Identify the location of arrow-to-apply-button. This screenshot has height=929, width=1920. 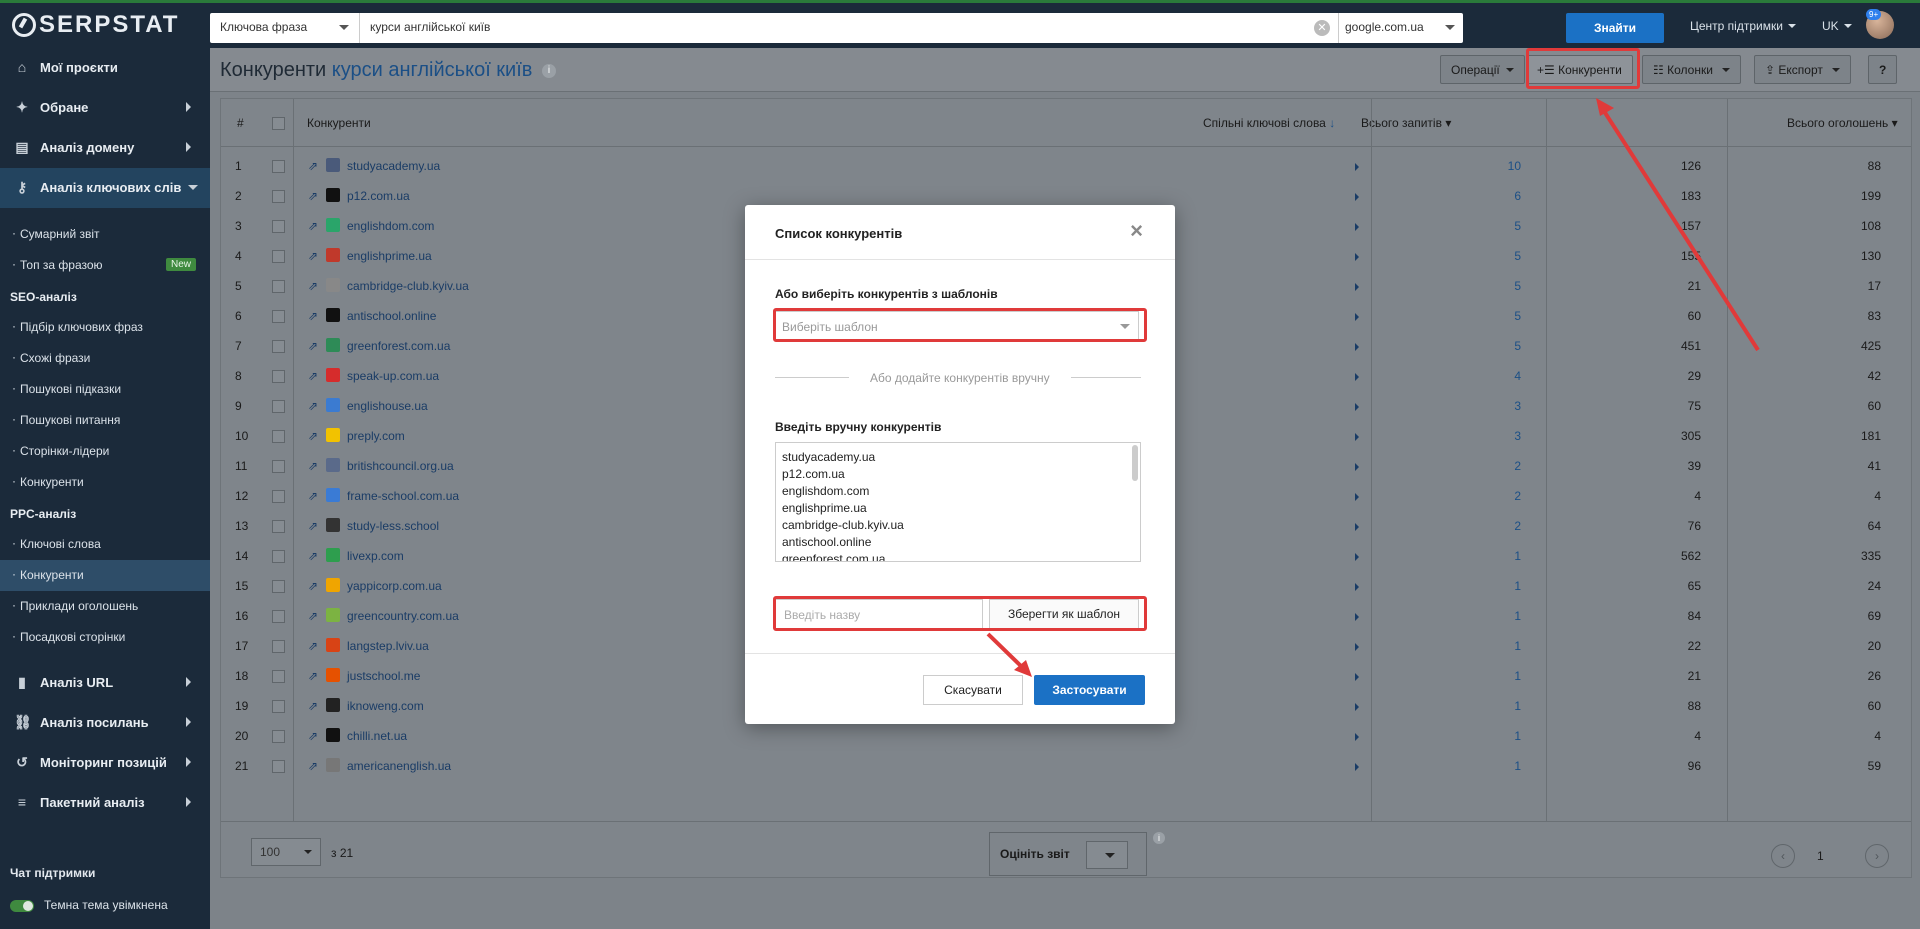
(1005, 651).